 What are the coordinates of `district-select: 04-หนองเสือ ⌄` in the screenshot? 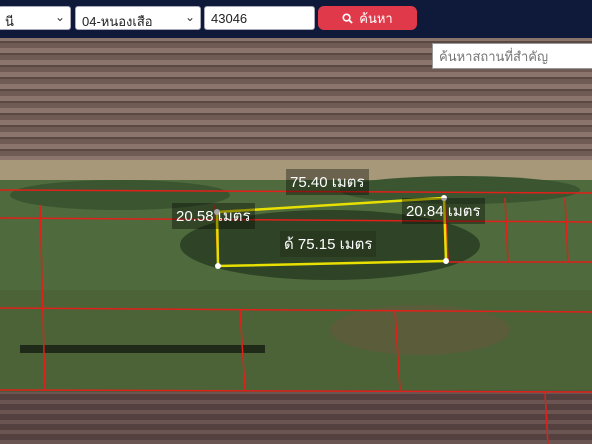 It's located at (138, 18).